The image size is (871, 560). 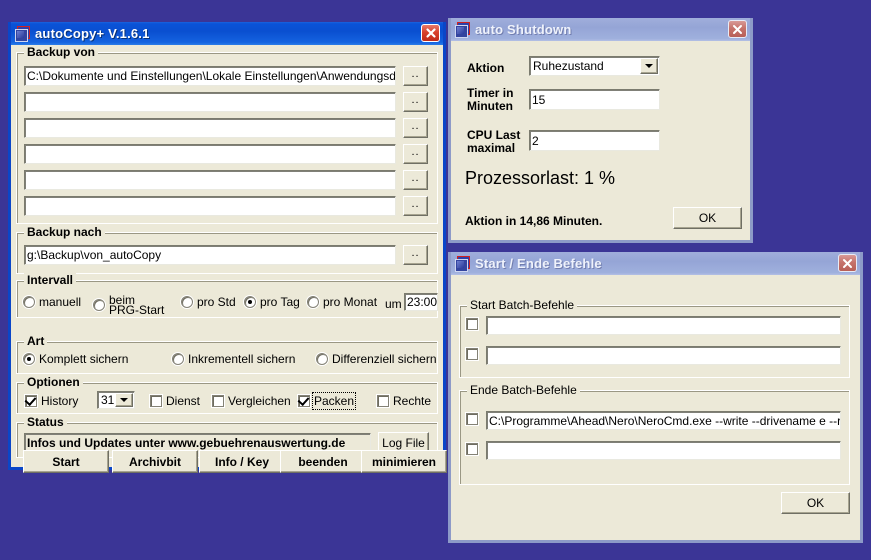 I want to click on history-checkbox: History, so click(x=51, y=401).